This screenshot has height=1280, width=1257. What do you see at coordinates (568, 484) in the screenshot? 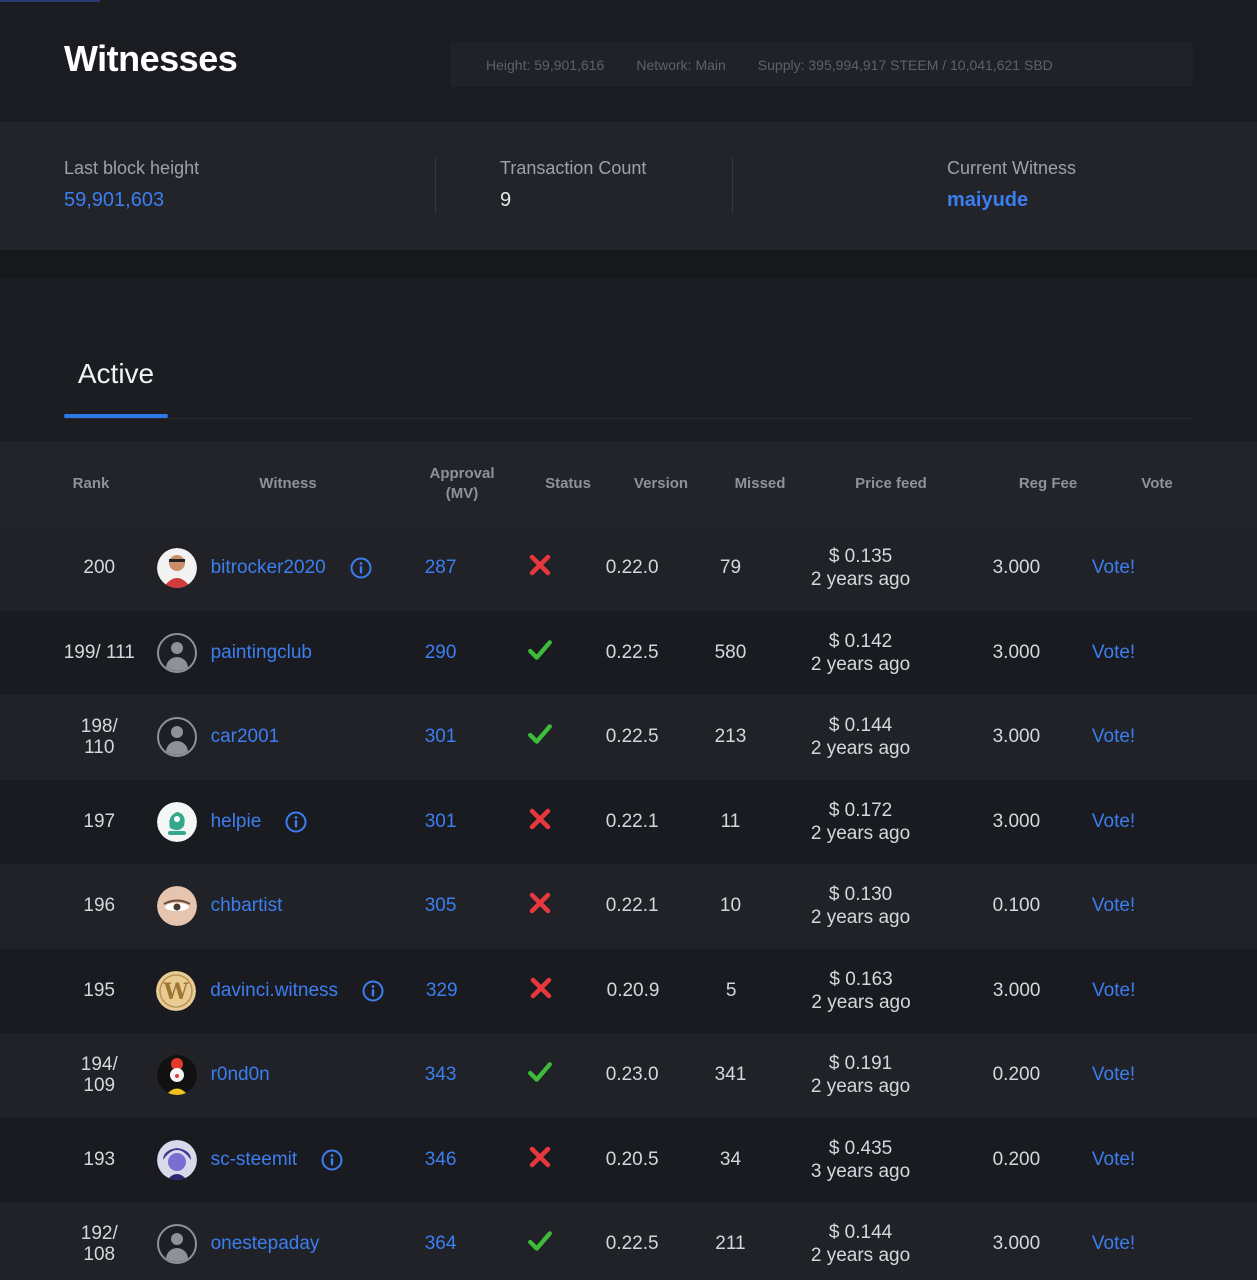
I see `column-header-status: Status` at bounding box center [568, 484].